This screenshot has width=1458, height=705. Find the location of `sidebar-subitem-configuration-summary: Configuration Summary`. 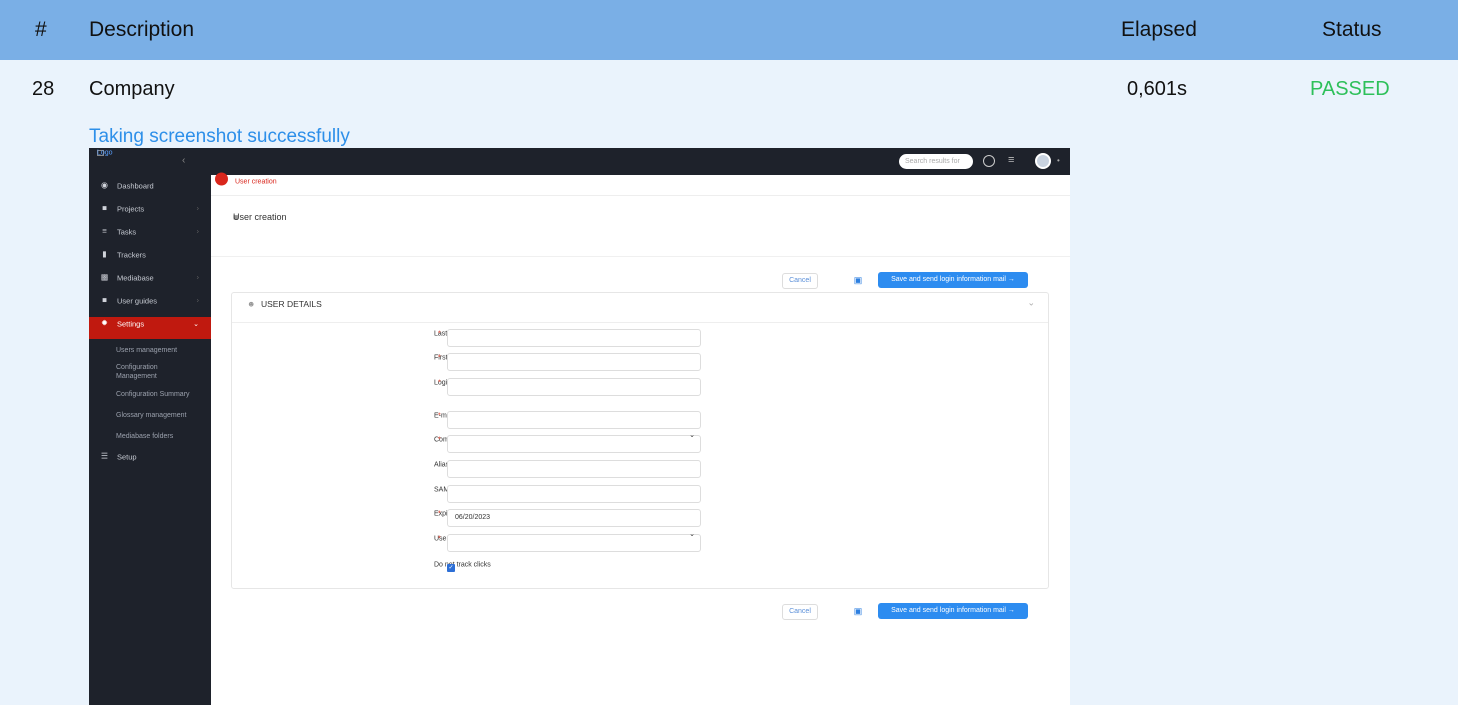

sidebar-subitem-configuration-summary: Configuration Summary is located at coordinates (153, 394).